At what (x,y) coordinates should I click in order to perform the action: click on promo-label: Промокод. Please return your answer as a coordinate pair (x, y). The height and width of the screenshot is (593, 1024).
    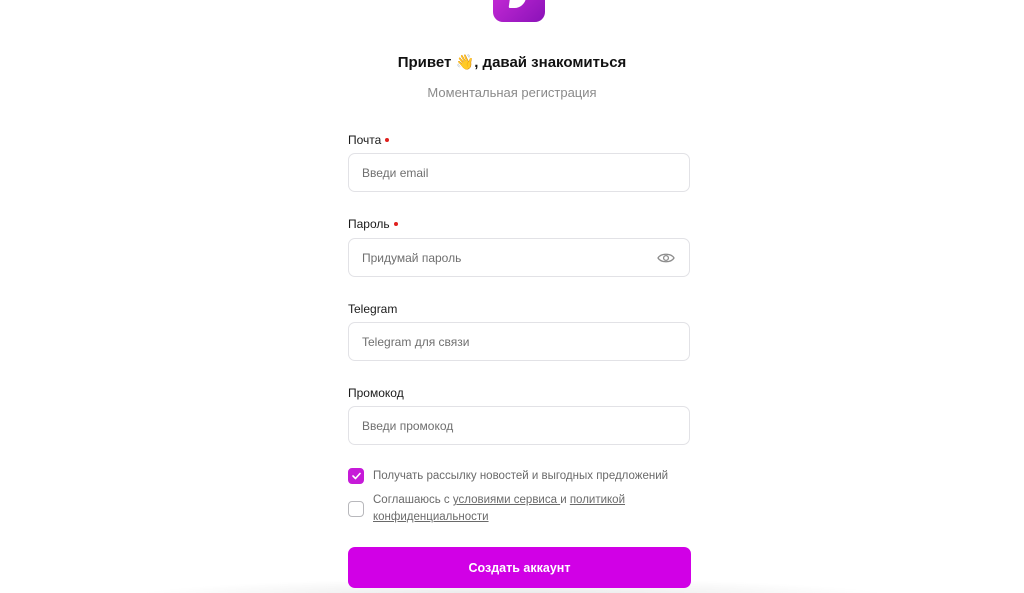
    Looking at the image, I should click on (376, 393).